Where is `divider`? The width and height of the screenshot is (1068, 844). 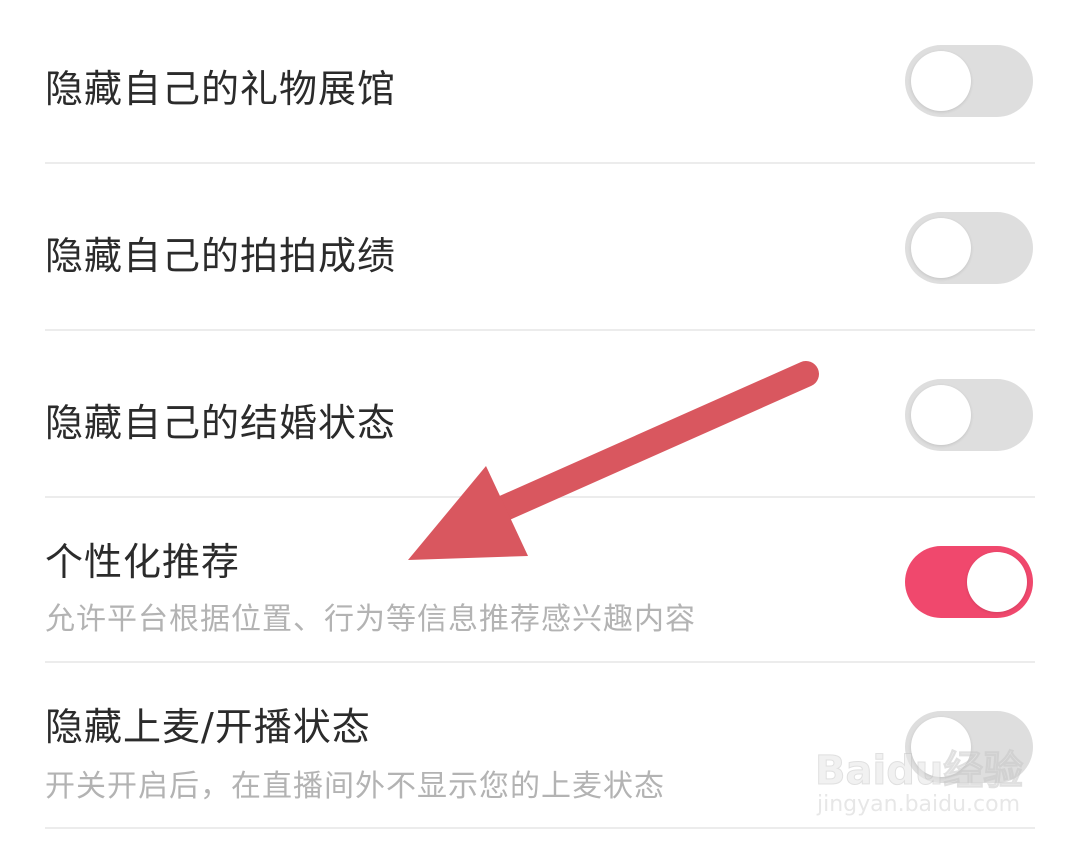
divider is located at coordinates (540, 828).